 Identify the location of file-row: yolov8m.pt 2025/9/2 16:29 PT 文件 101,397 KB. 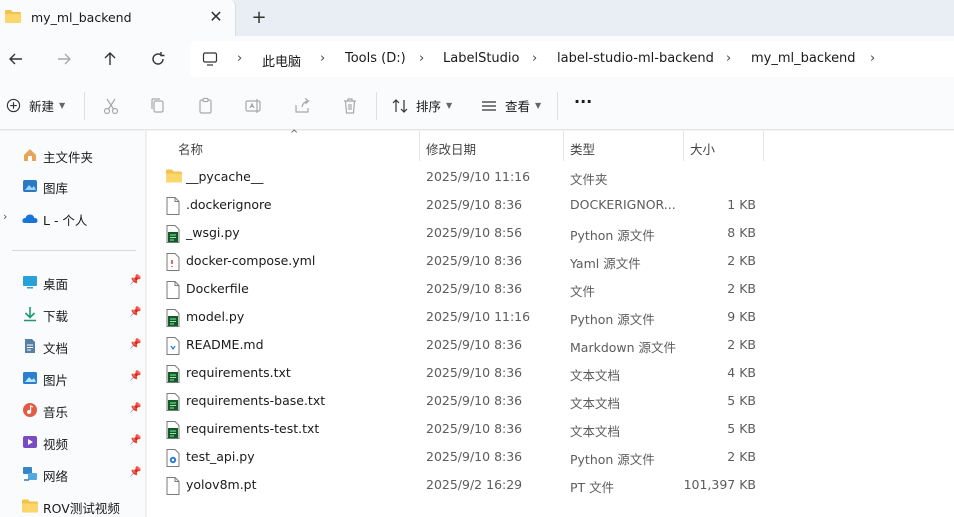
(550, 486).